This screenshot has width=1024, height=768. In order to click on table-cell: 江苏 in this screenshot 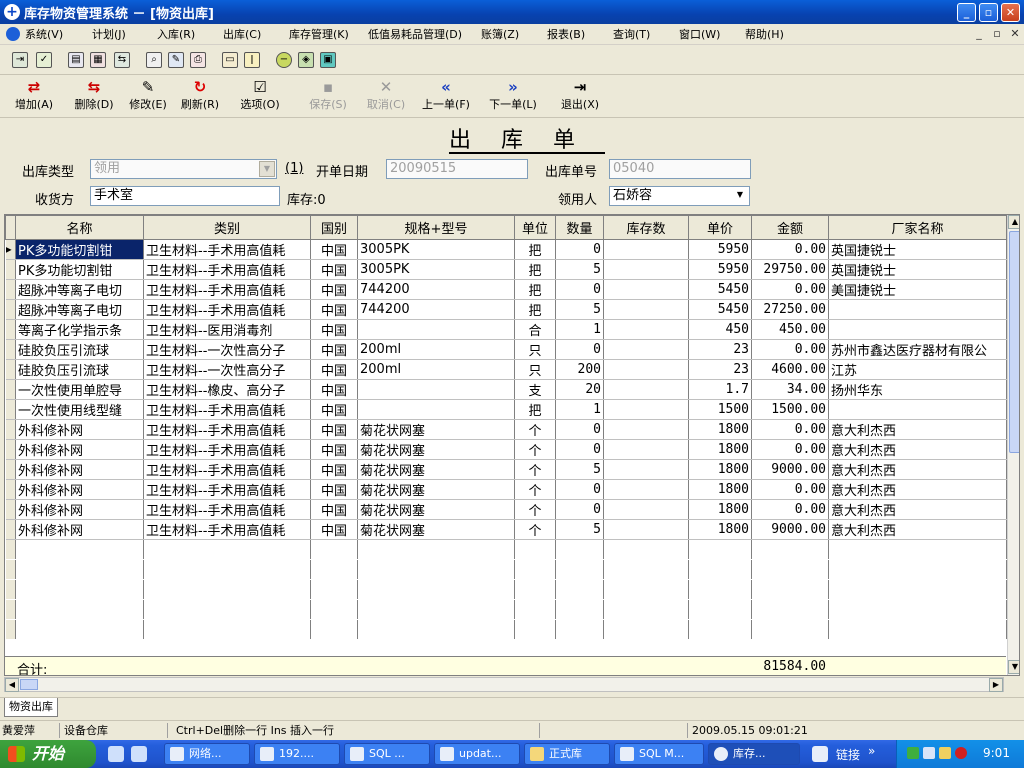, I will do `click(917, 369)`.